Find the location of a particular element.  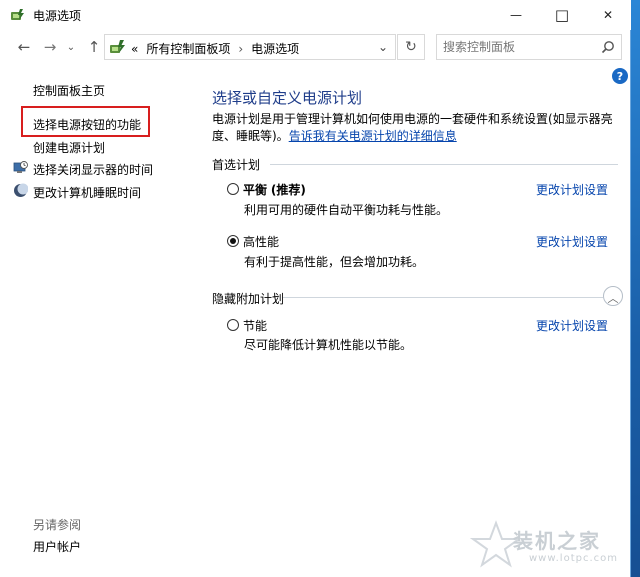

arrow-up-icon: ↑ is located at coordinates (94, 47).